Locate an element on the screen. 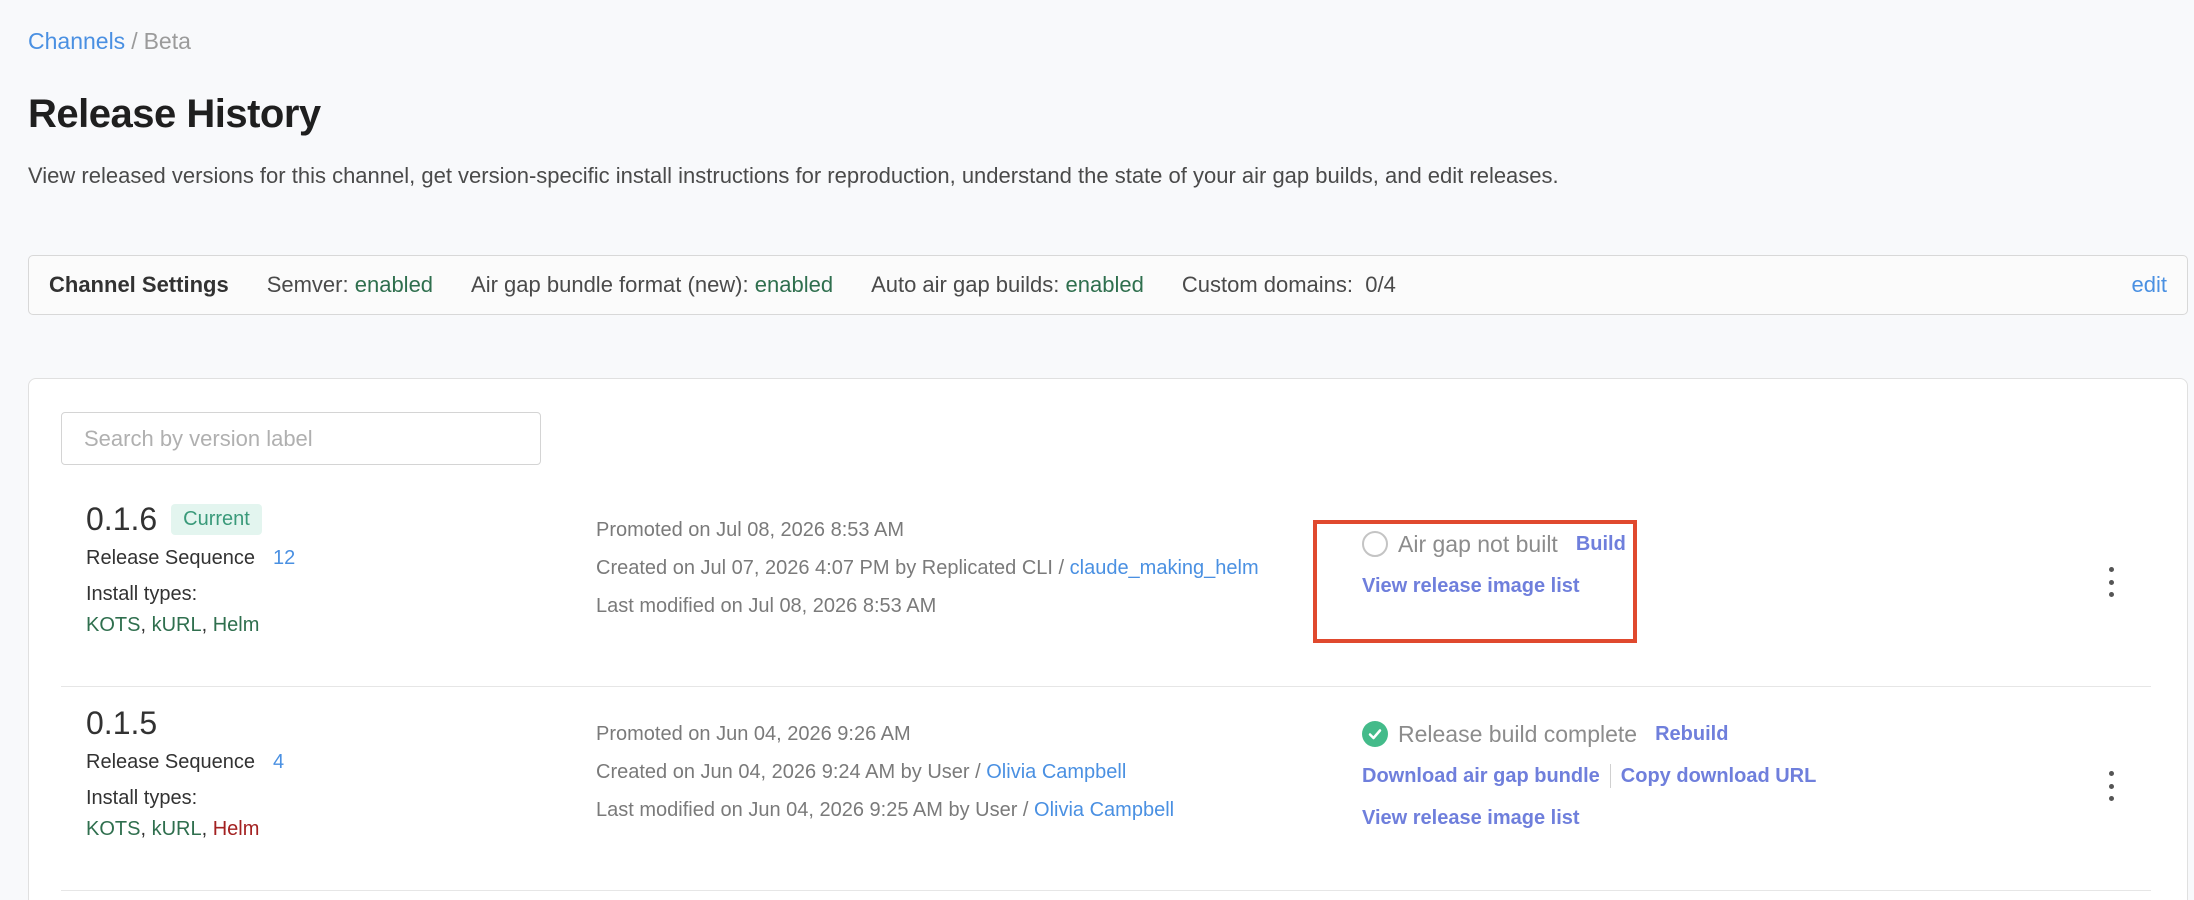  edit-settings-link: edit is located at coordinates (2149, 285).